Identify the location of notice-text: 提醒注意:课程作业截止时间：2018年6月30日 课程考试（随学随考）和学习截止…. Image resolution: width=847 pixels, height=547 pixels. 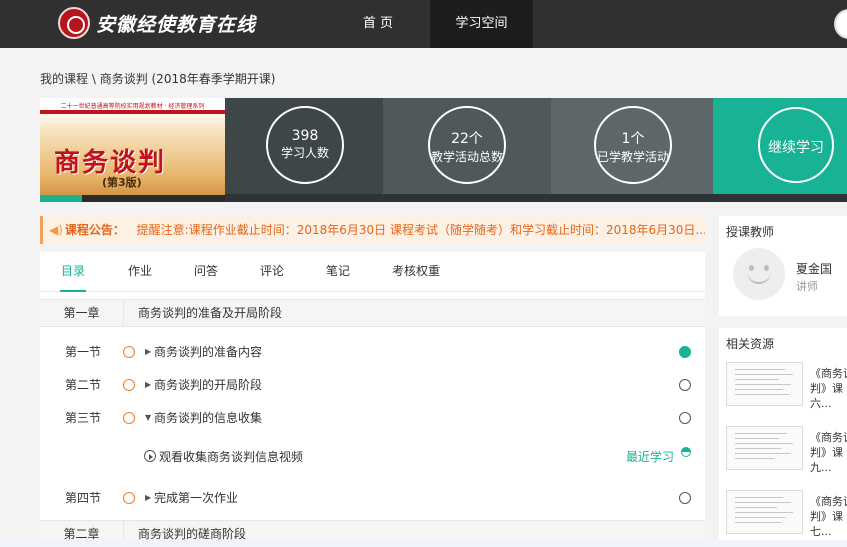
(420, 230).